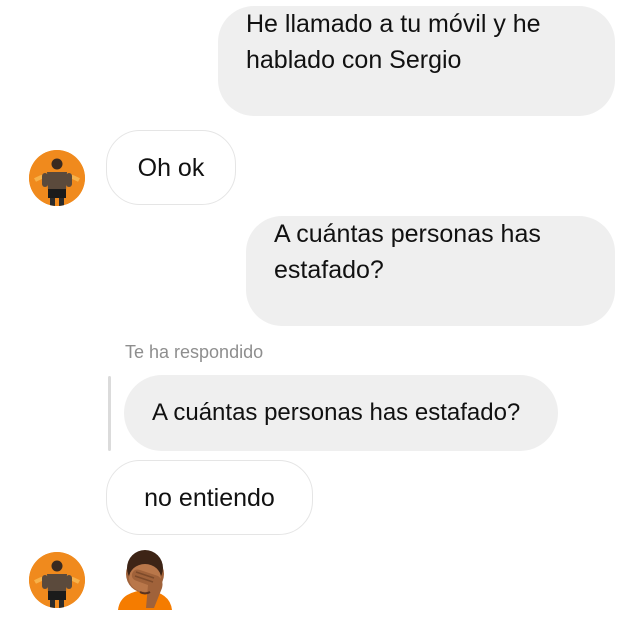  Describe the element at coordinates (209, 497) in the screenshot. I see `received-message-bubble: no entiendo` at that location.